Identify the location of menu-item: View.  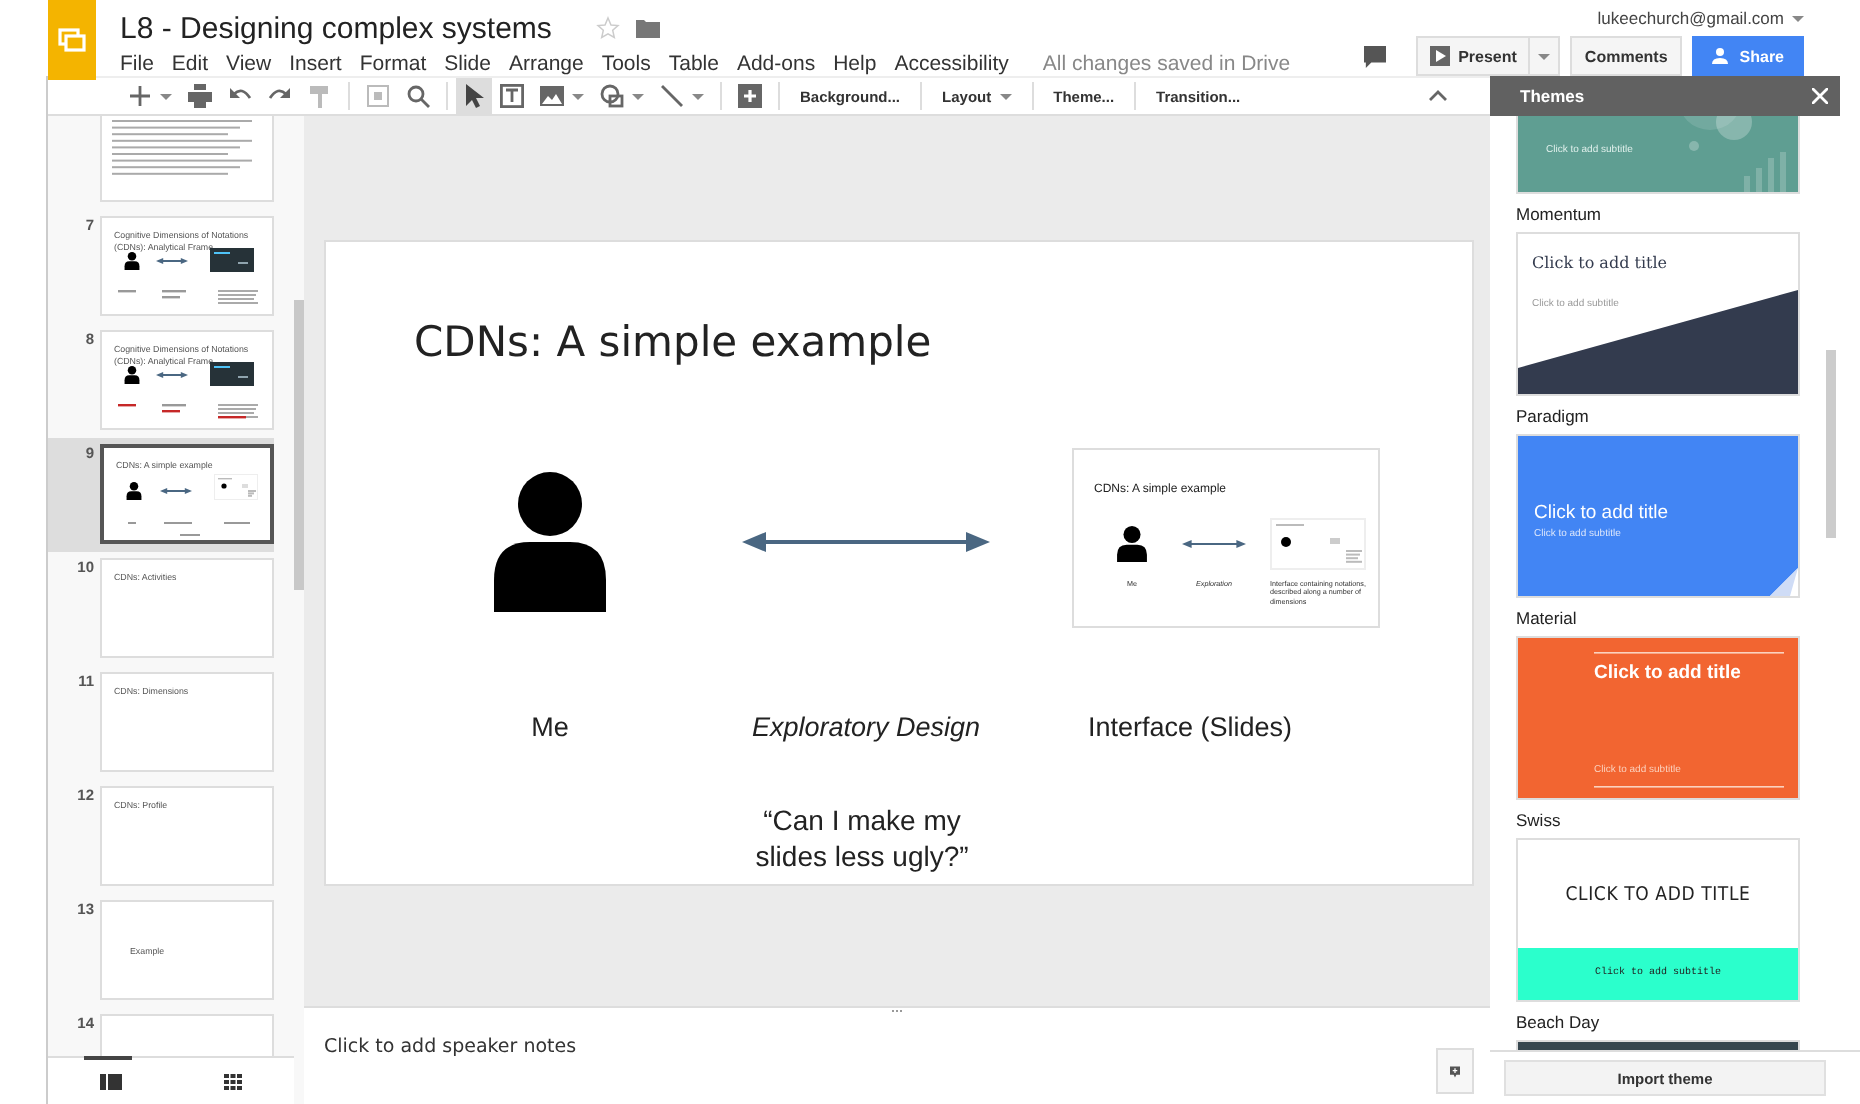
(249, 64).